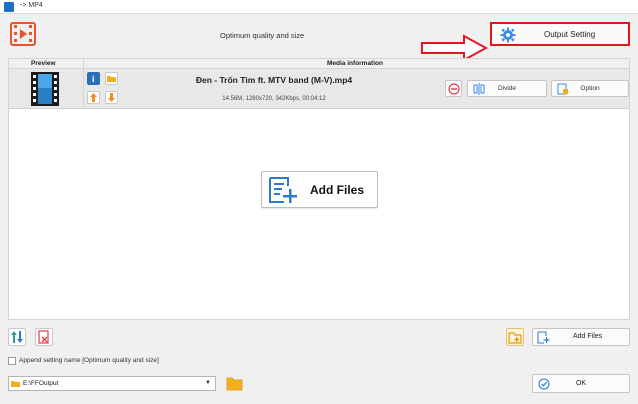  I want to click on remove-icon, so click(454, 89).